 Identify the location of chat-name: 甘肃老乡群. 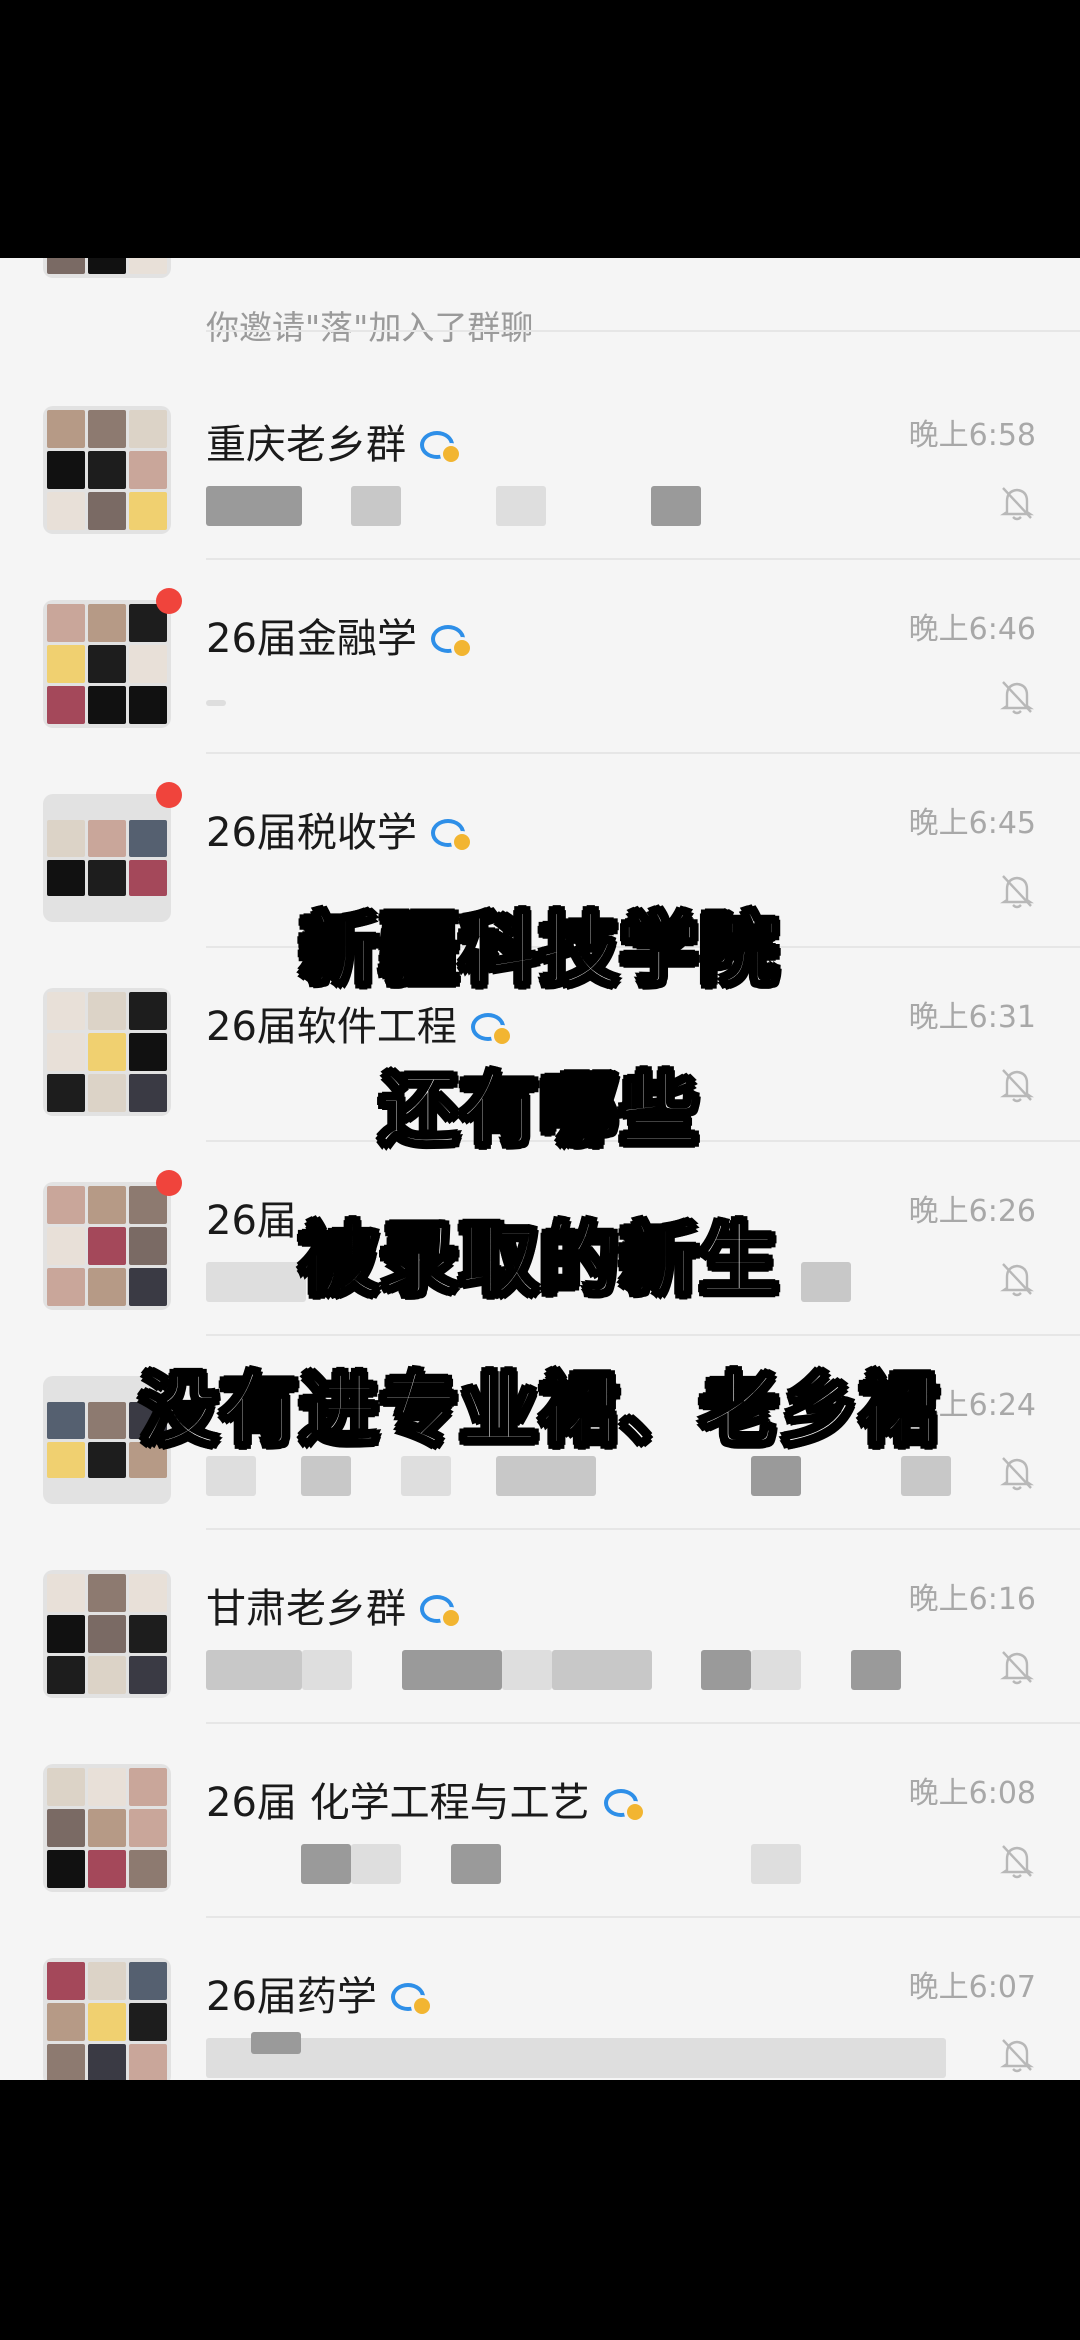
(334, 1605).